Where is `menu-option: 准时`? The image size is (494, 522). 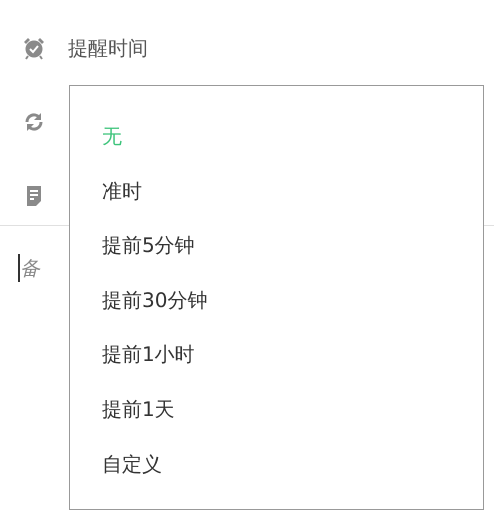
menu-option: 准时 is located at coordinates (122, 191).